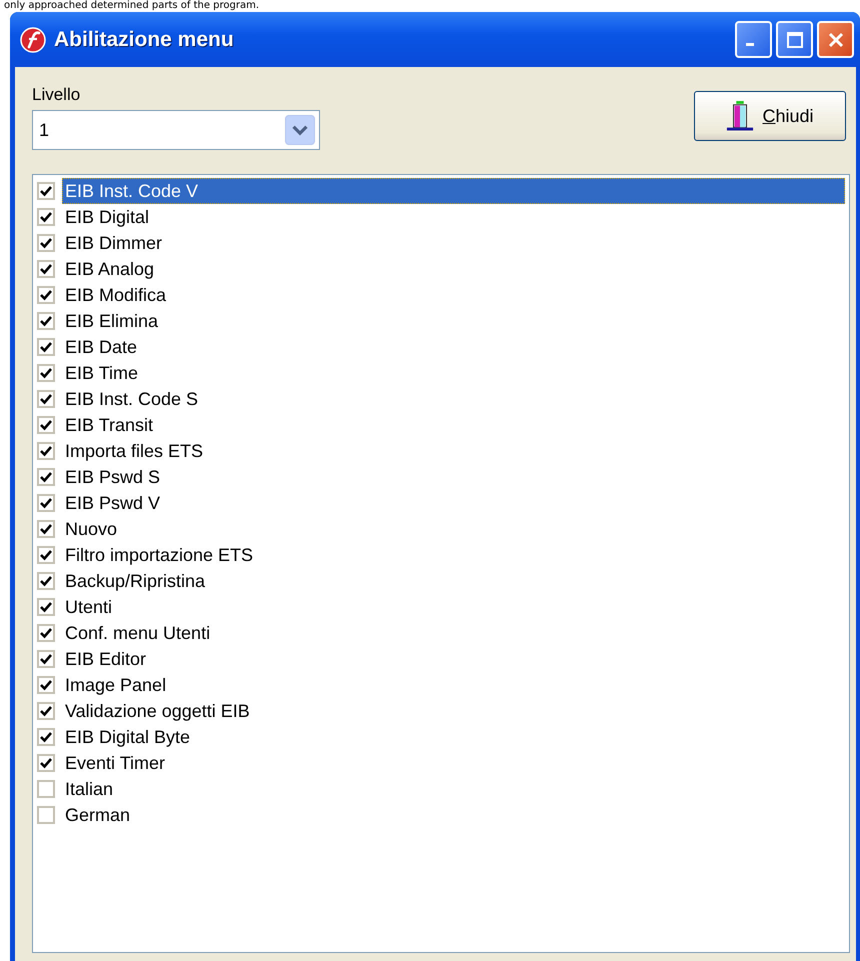 The width and height of the screenshot is (860, 961). Describe the element at coordinates (157, 711) in the screenshot. I see `menu-item: Validazione oggetti EIB` at that location.